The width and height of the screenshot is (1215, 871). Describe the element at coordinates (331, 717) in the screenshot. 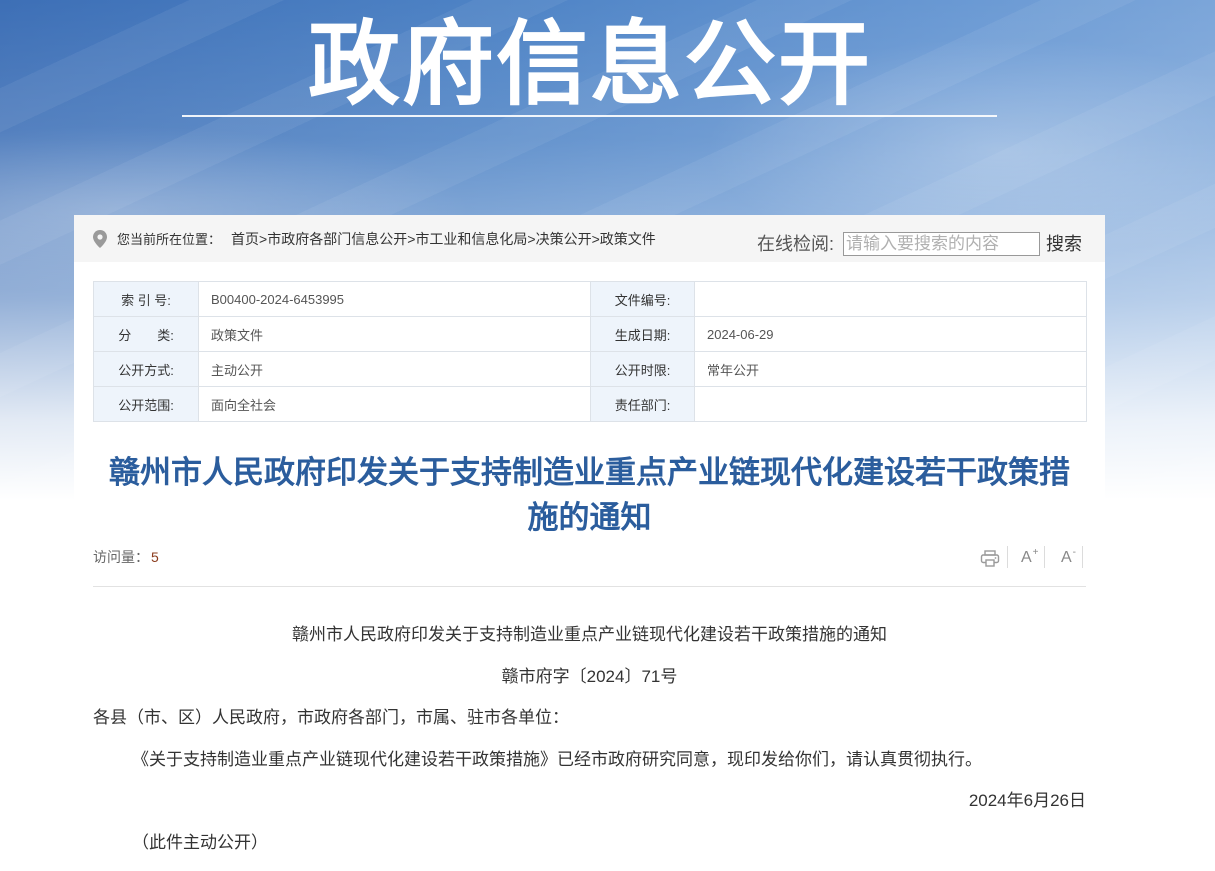

I see `salutation: 各县（市、区）人民政府，市政府各部门，市属、驻市各单位：` at that location.